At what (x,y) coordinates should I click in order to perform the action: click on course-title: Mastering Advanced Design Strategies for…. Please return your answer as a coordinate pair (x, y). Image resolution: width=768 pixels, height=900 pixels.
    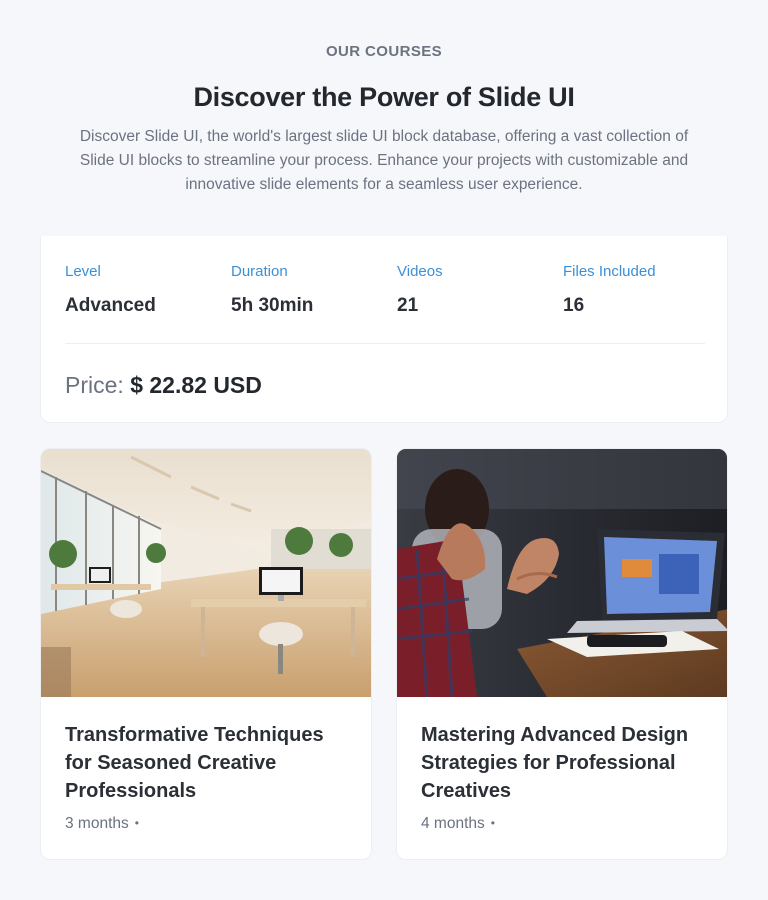
    Looking at the image, I should click on (566, 763).